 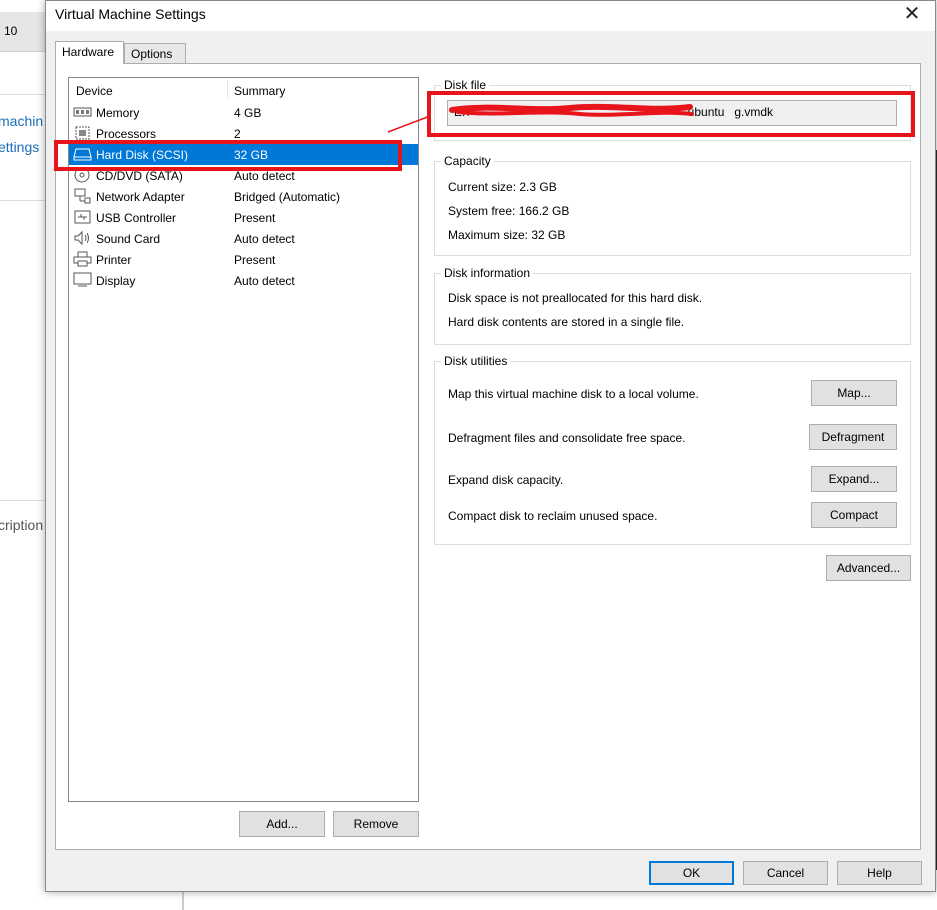 What do you see at coordinates (22, 525) in the screenshot?
I see `background-description-label: cription` at bounding box center [22, 525].